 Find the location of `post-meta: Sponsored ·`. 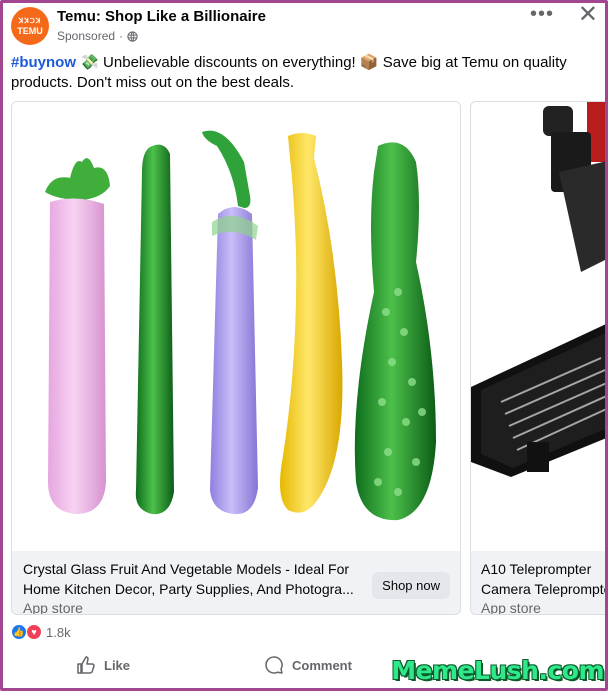

post-meta: Sponsored · is located at coordinates (97, 36).